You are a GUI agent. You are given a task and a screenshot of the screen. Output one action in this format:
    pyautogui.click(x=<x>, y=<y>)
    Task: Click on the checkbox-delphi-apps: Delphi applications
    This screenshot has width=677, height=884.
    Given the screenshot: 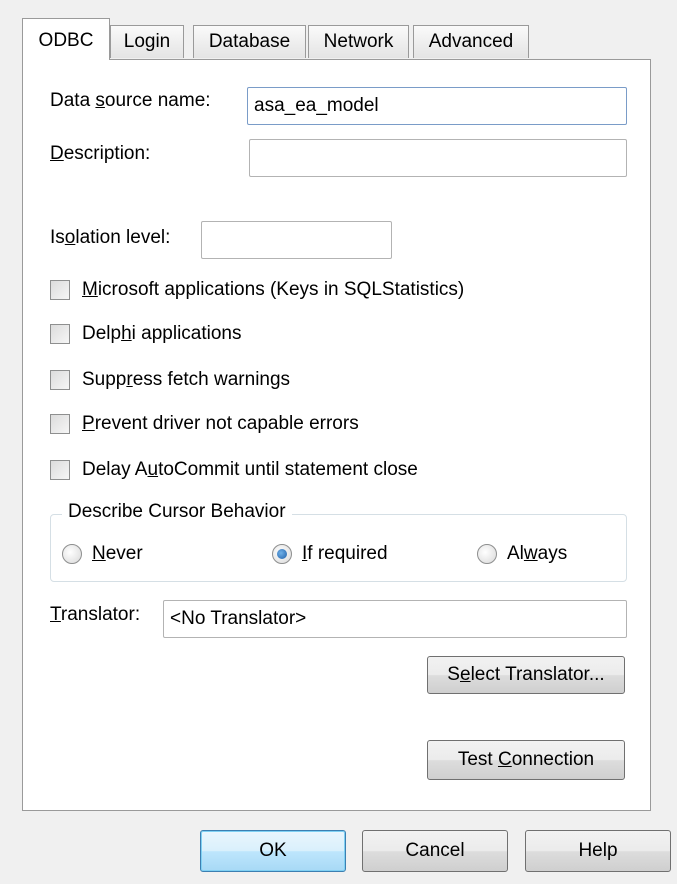 What is the action you would take?
    pyautogui.click(x=146, y=334)
    